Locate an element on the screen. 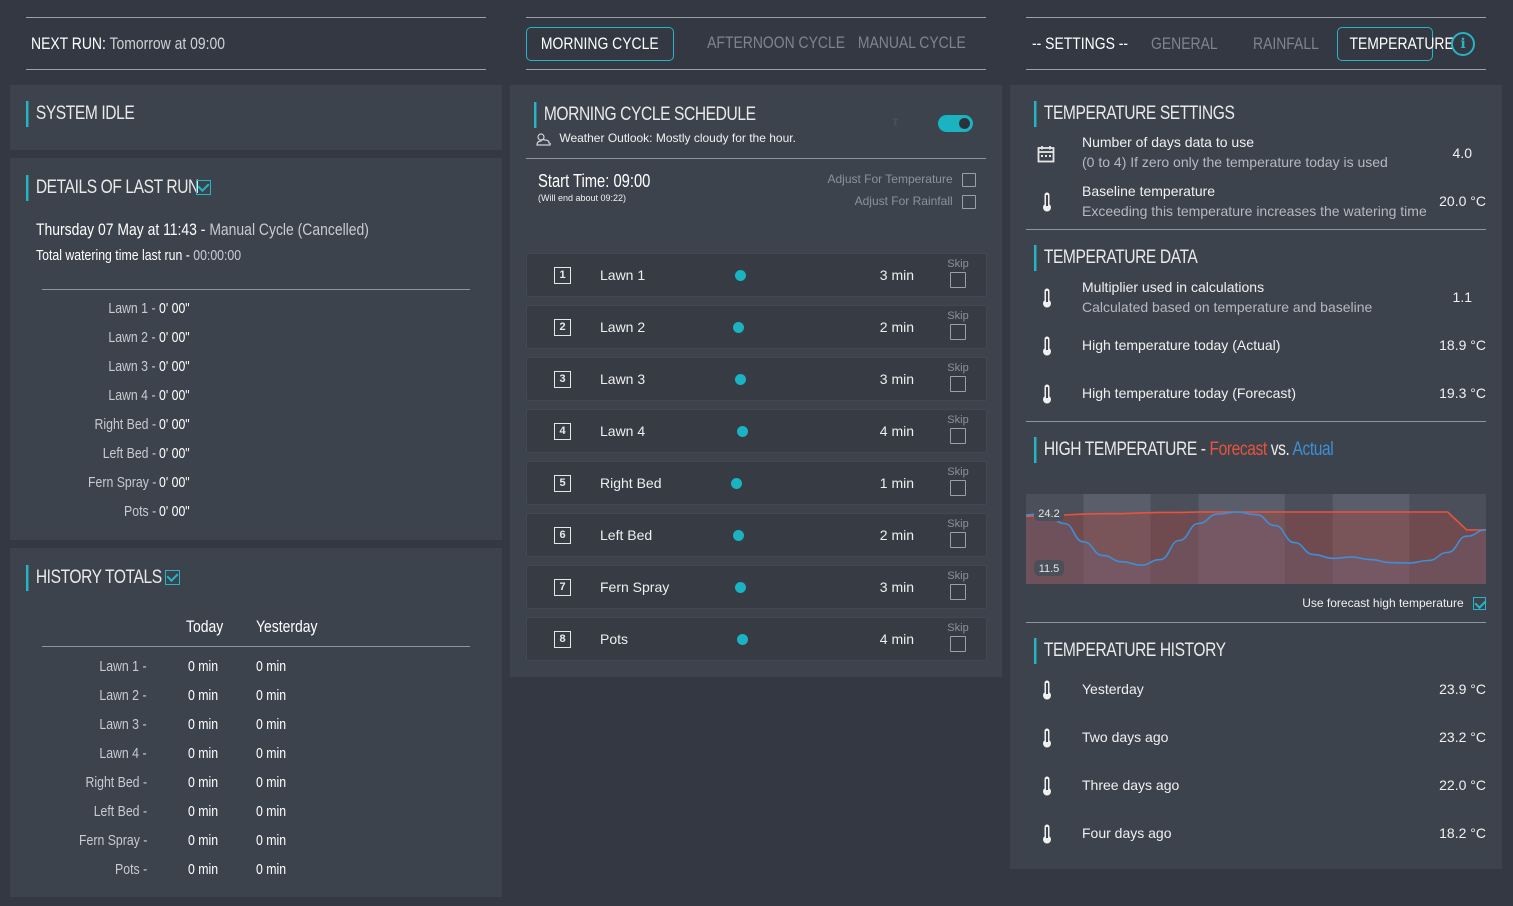  history-divider is located at coordinates (256, 646).